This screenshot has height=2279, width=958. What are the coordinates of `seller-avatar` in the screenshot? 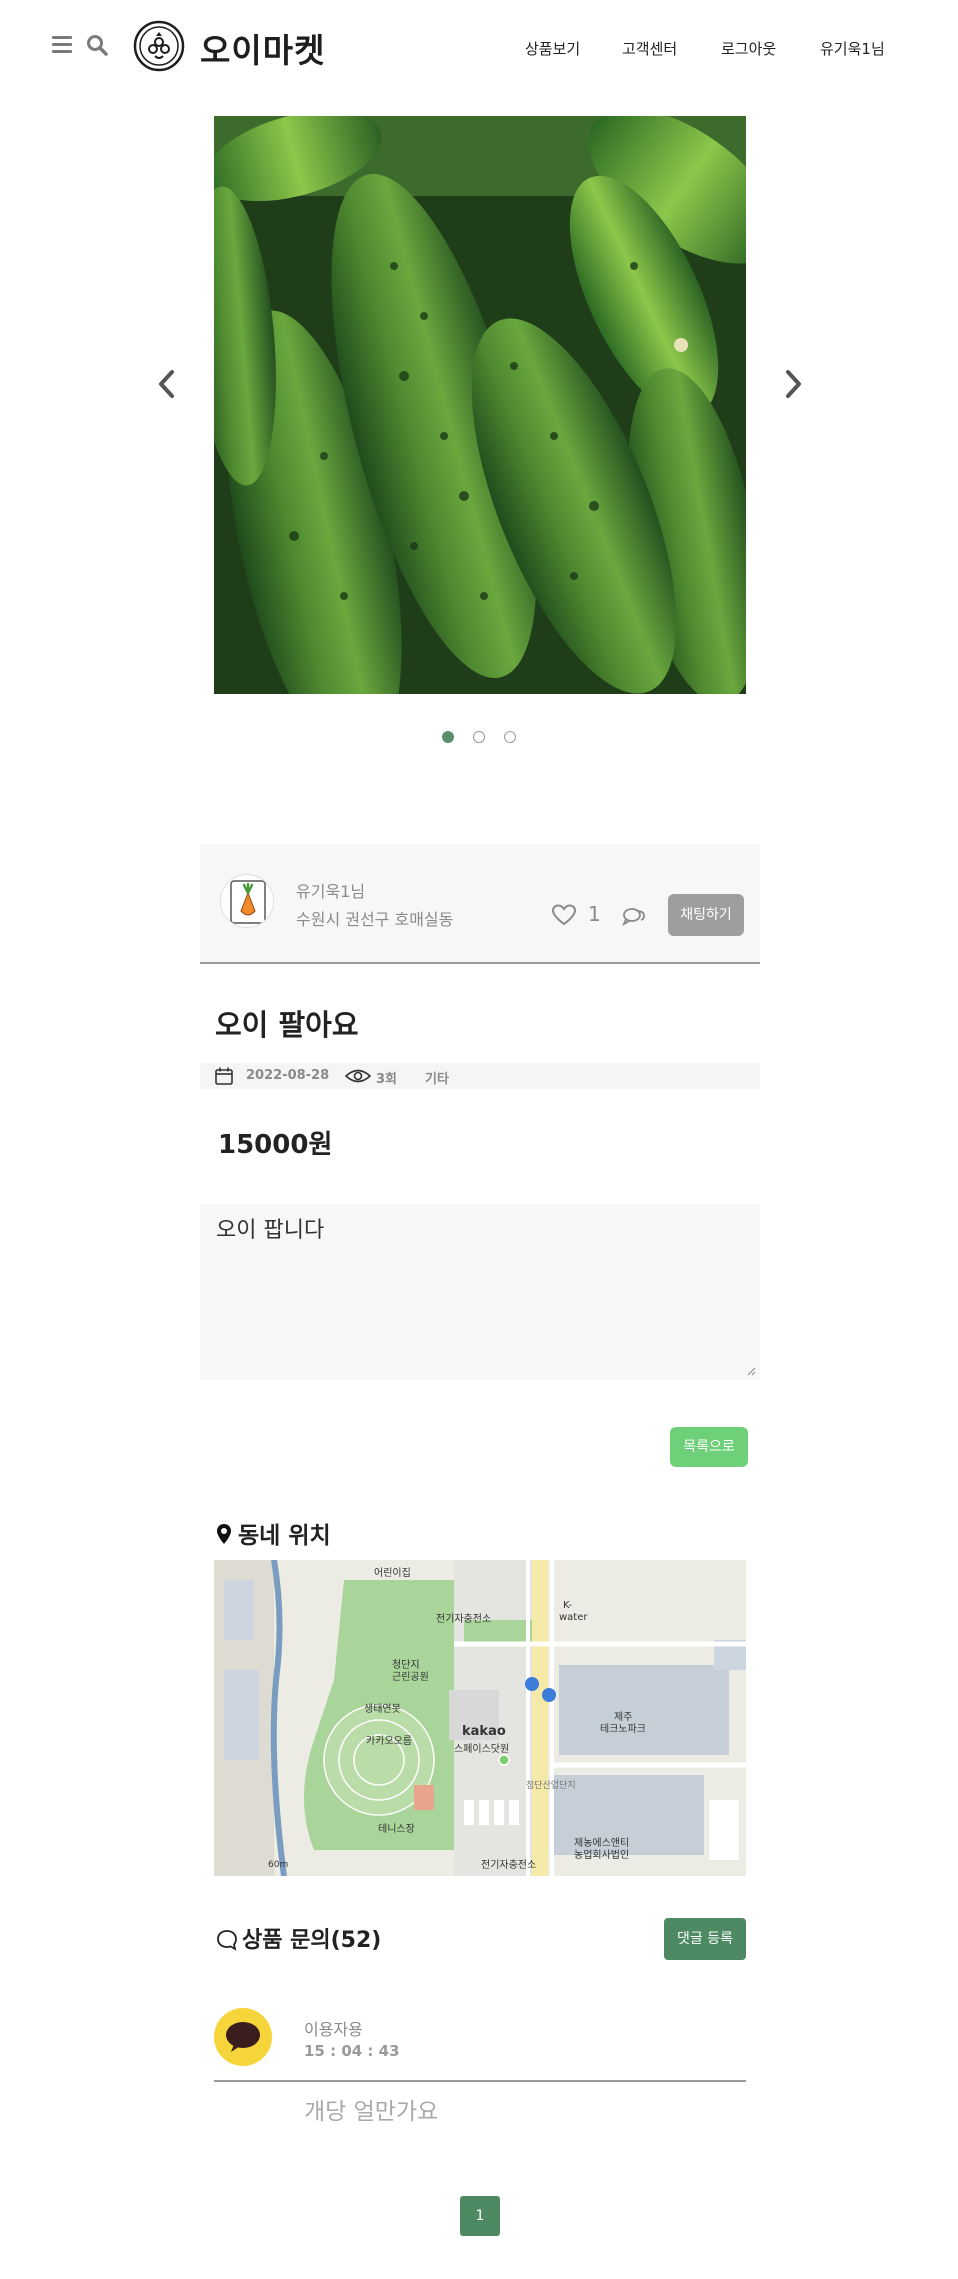 It's located at (247, 901).